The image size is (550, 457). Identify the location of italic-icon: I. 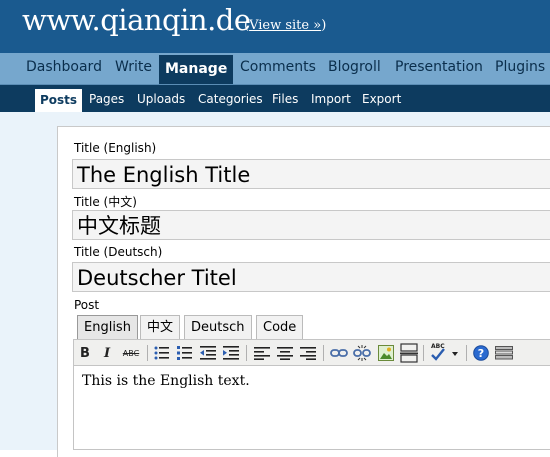
(107, 353).